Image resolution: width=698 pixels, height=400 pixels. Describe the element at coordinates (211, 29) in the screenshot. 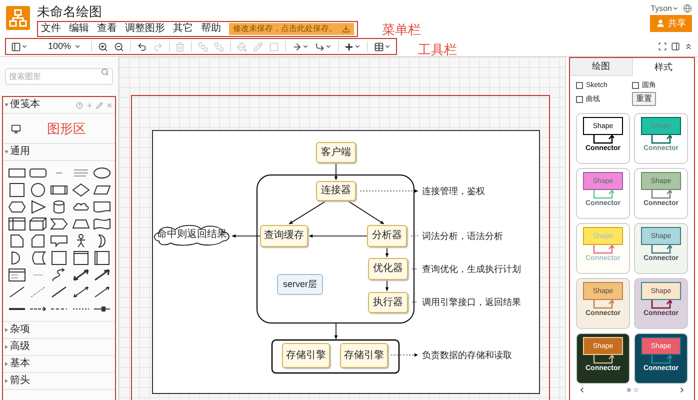

I see `menu-item: 帮助` at that location.